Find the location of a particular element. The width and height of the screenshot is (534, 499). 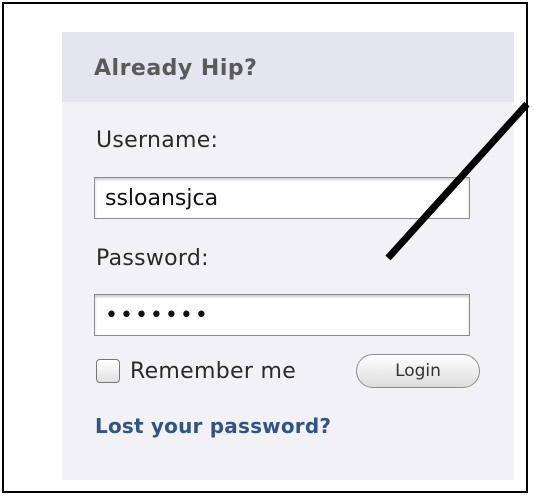

username-field is located at coordinates (282, 198).